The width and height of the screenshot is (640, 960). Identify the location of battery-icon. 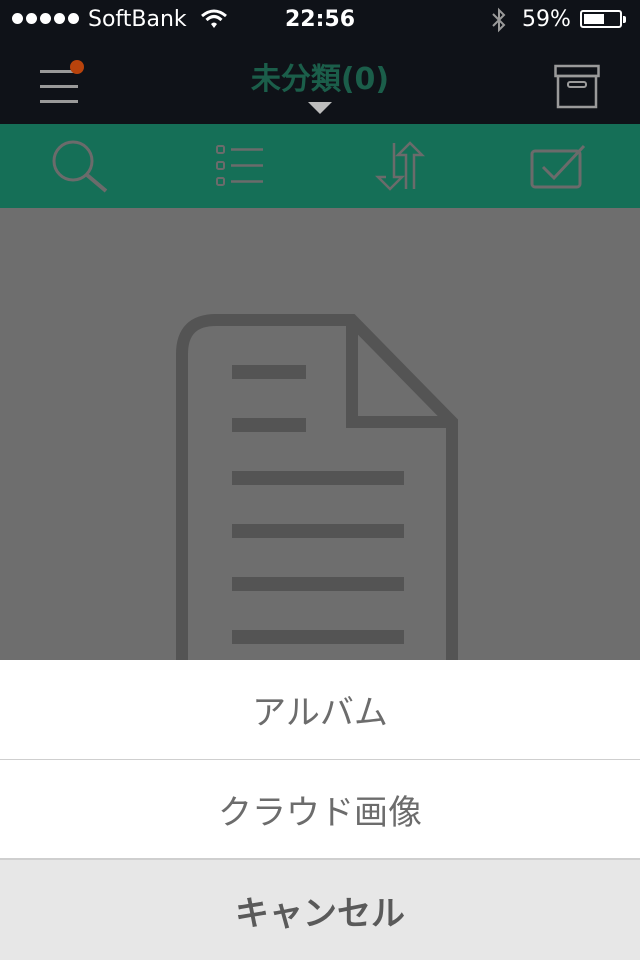
(603, 19).